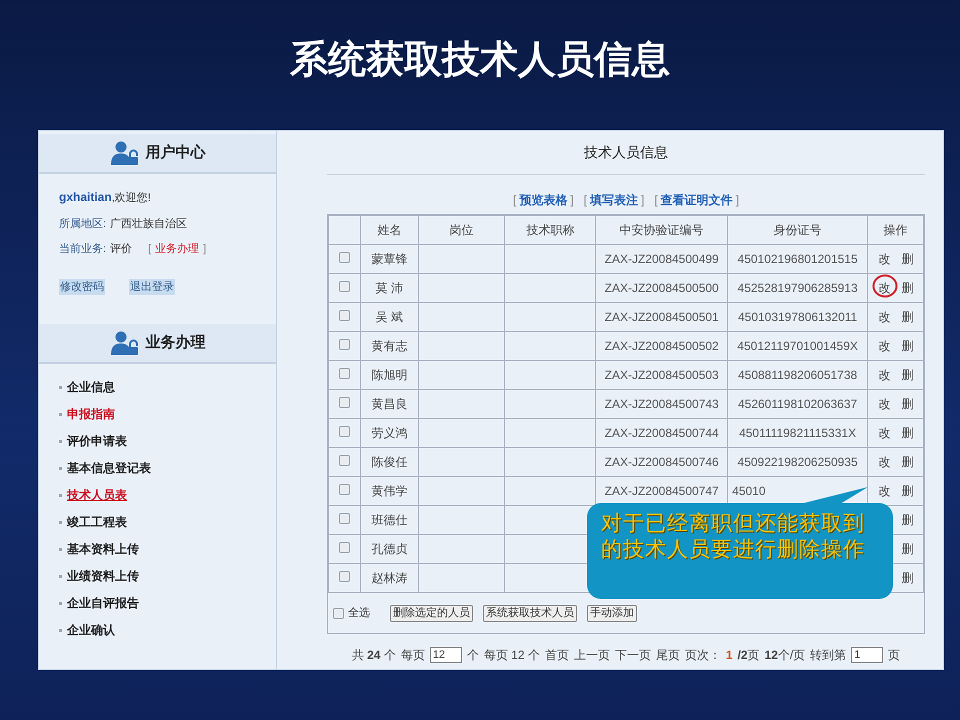 This screenshot has width=960, height=720. I want to click on pagination-text: 12个/页, so click(785, 655).